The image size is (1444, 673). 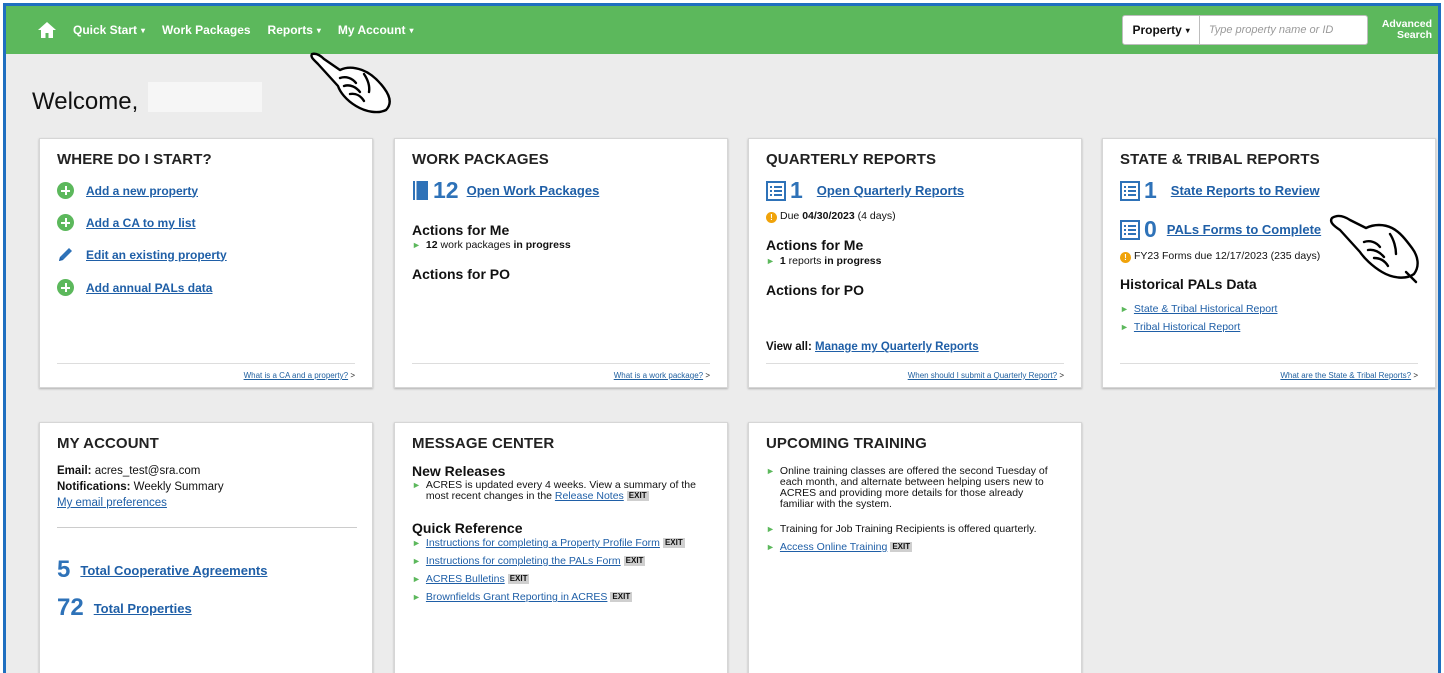 I want to click on historical-link-row: ► State & Tribal Historical Report, so click(x=1198, y=309).